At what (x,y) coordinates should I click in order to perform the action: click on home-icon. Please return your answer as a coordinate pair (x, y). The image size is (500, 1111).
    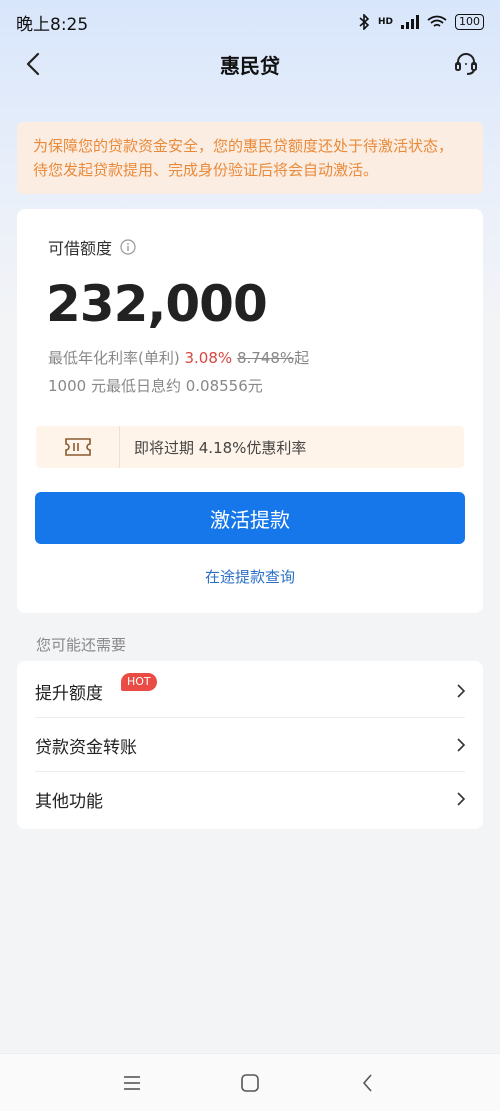
    Looking at the image, I should click on (250, 1083).